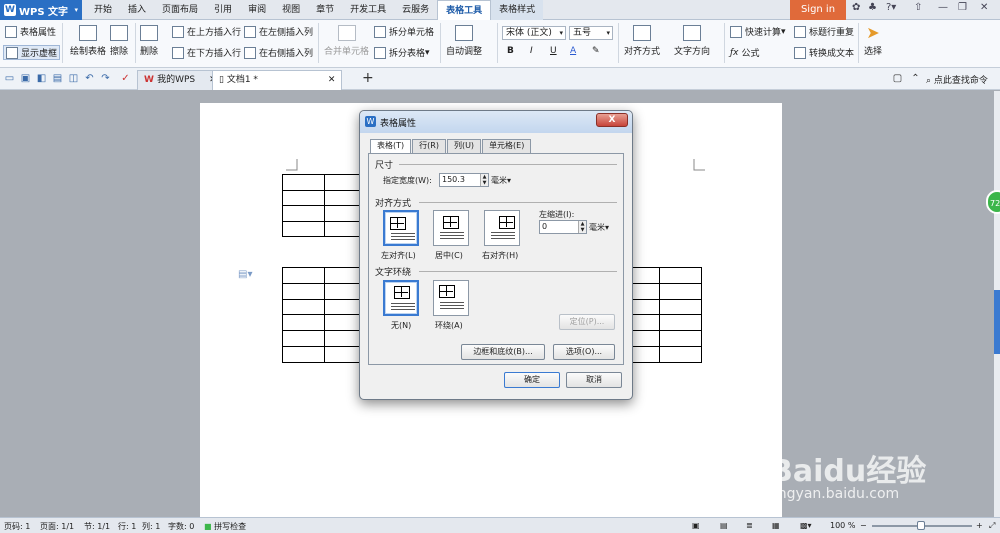 The width and height of the screenshot is (1000, 533). Describe the element at coordinates (119, 41) in the screenshot. I see `erase-button: 擦除` at that location.